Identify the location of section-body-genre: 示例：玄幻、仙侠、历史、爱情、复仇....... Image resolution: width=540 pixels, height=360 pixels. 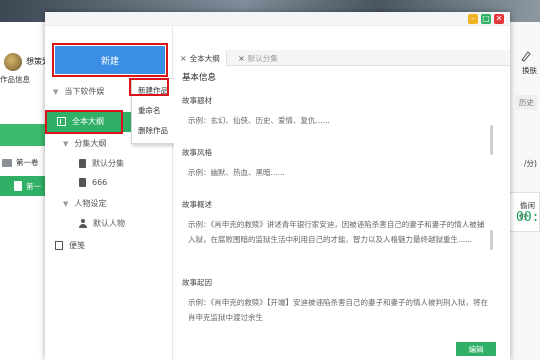
(338, 120).